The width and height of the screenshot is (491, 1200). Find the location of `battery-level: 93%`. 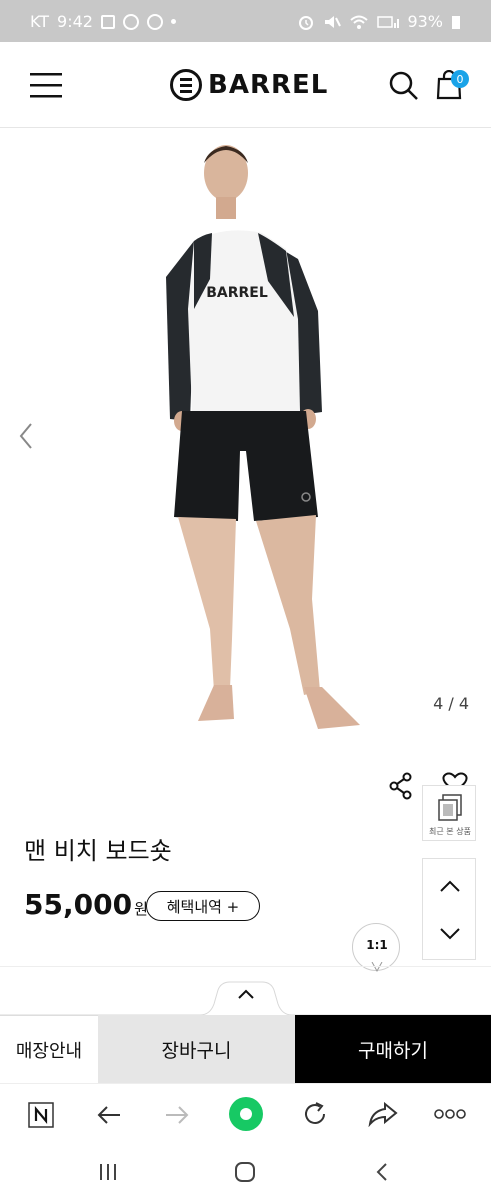

battery-level: 93% is located at coordinates (425, 21).